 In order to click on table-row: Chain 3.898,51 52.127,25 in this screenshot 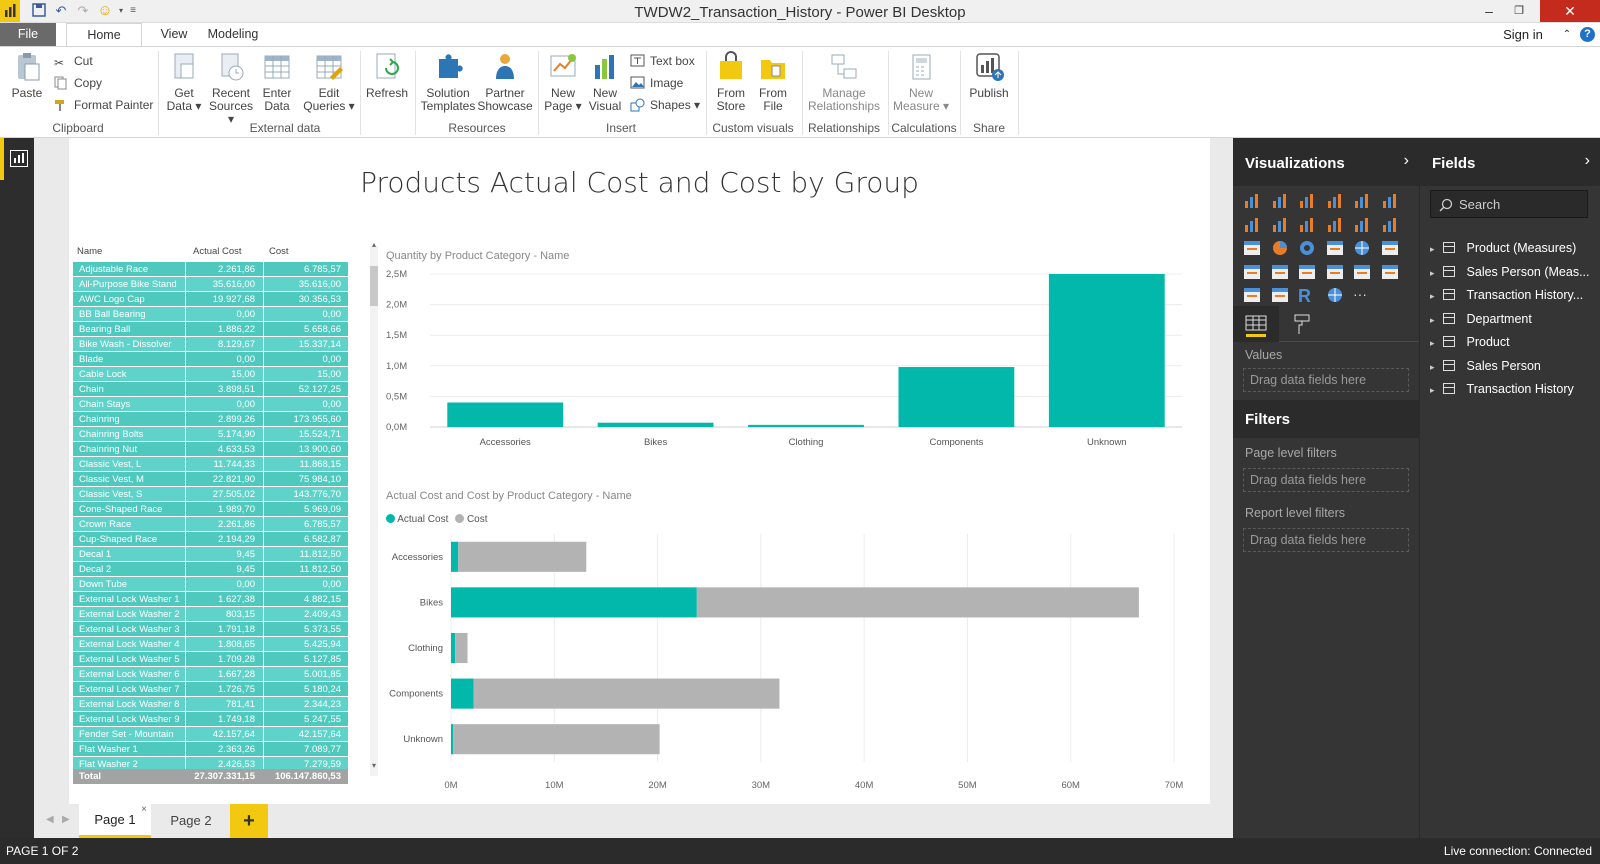, I will do `click(210, 389)`.